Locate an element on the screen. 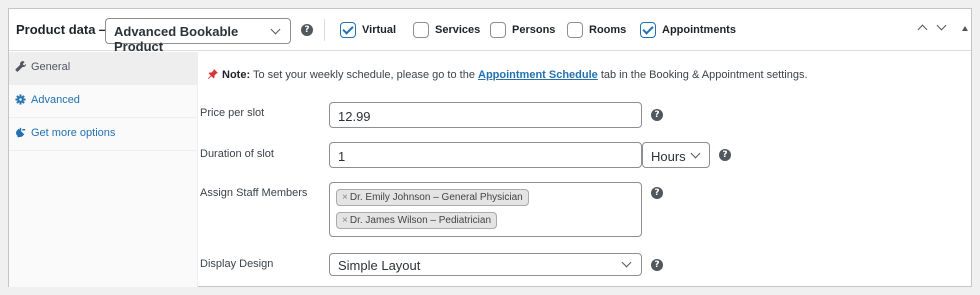  tab-label: Get more options is located at coordinates (73, 133).